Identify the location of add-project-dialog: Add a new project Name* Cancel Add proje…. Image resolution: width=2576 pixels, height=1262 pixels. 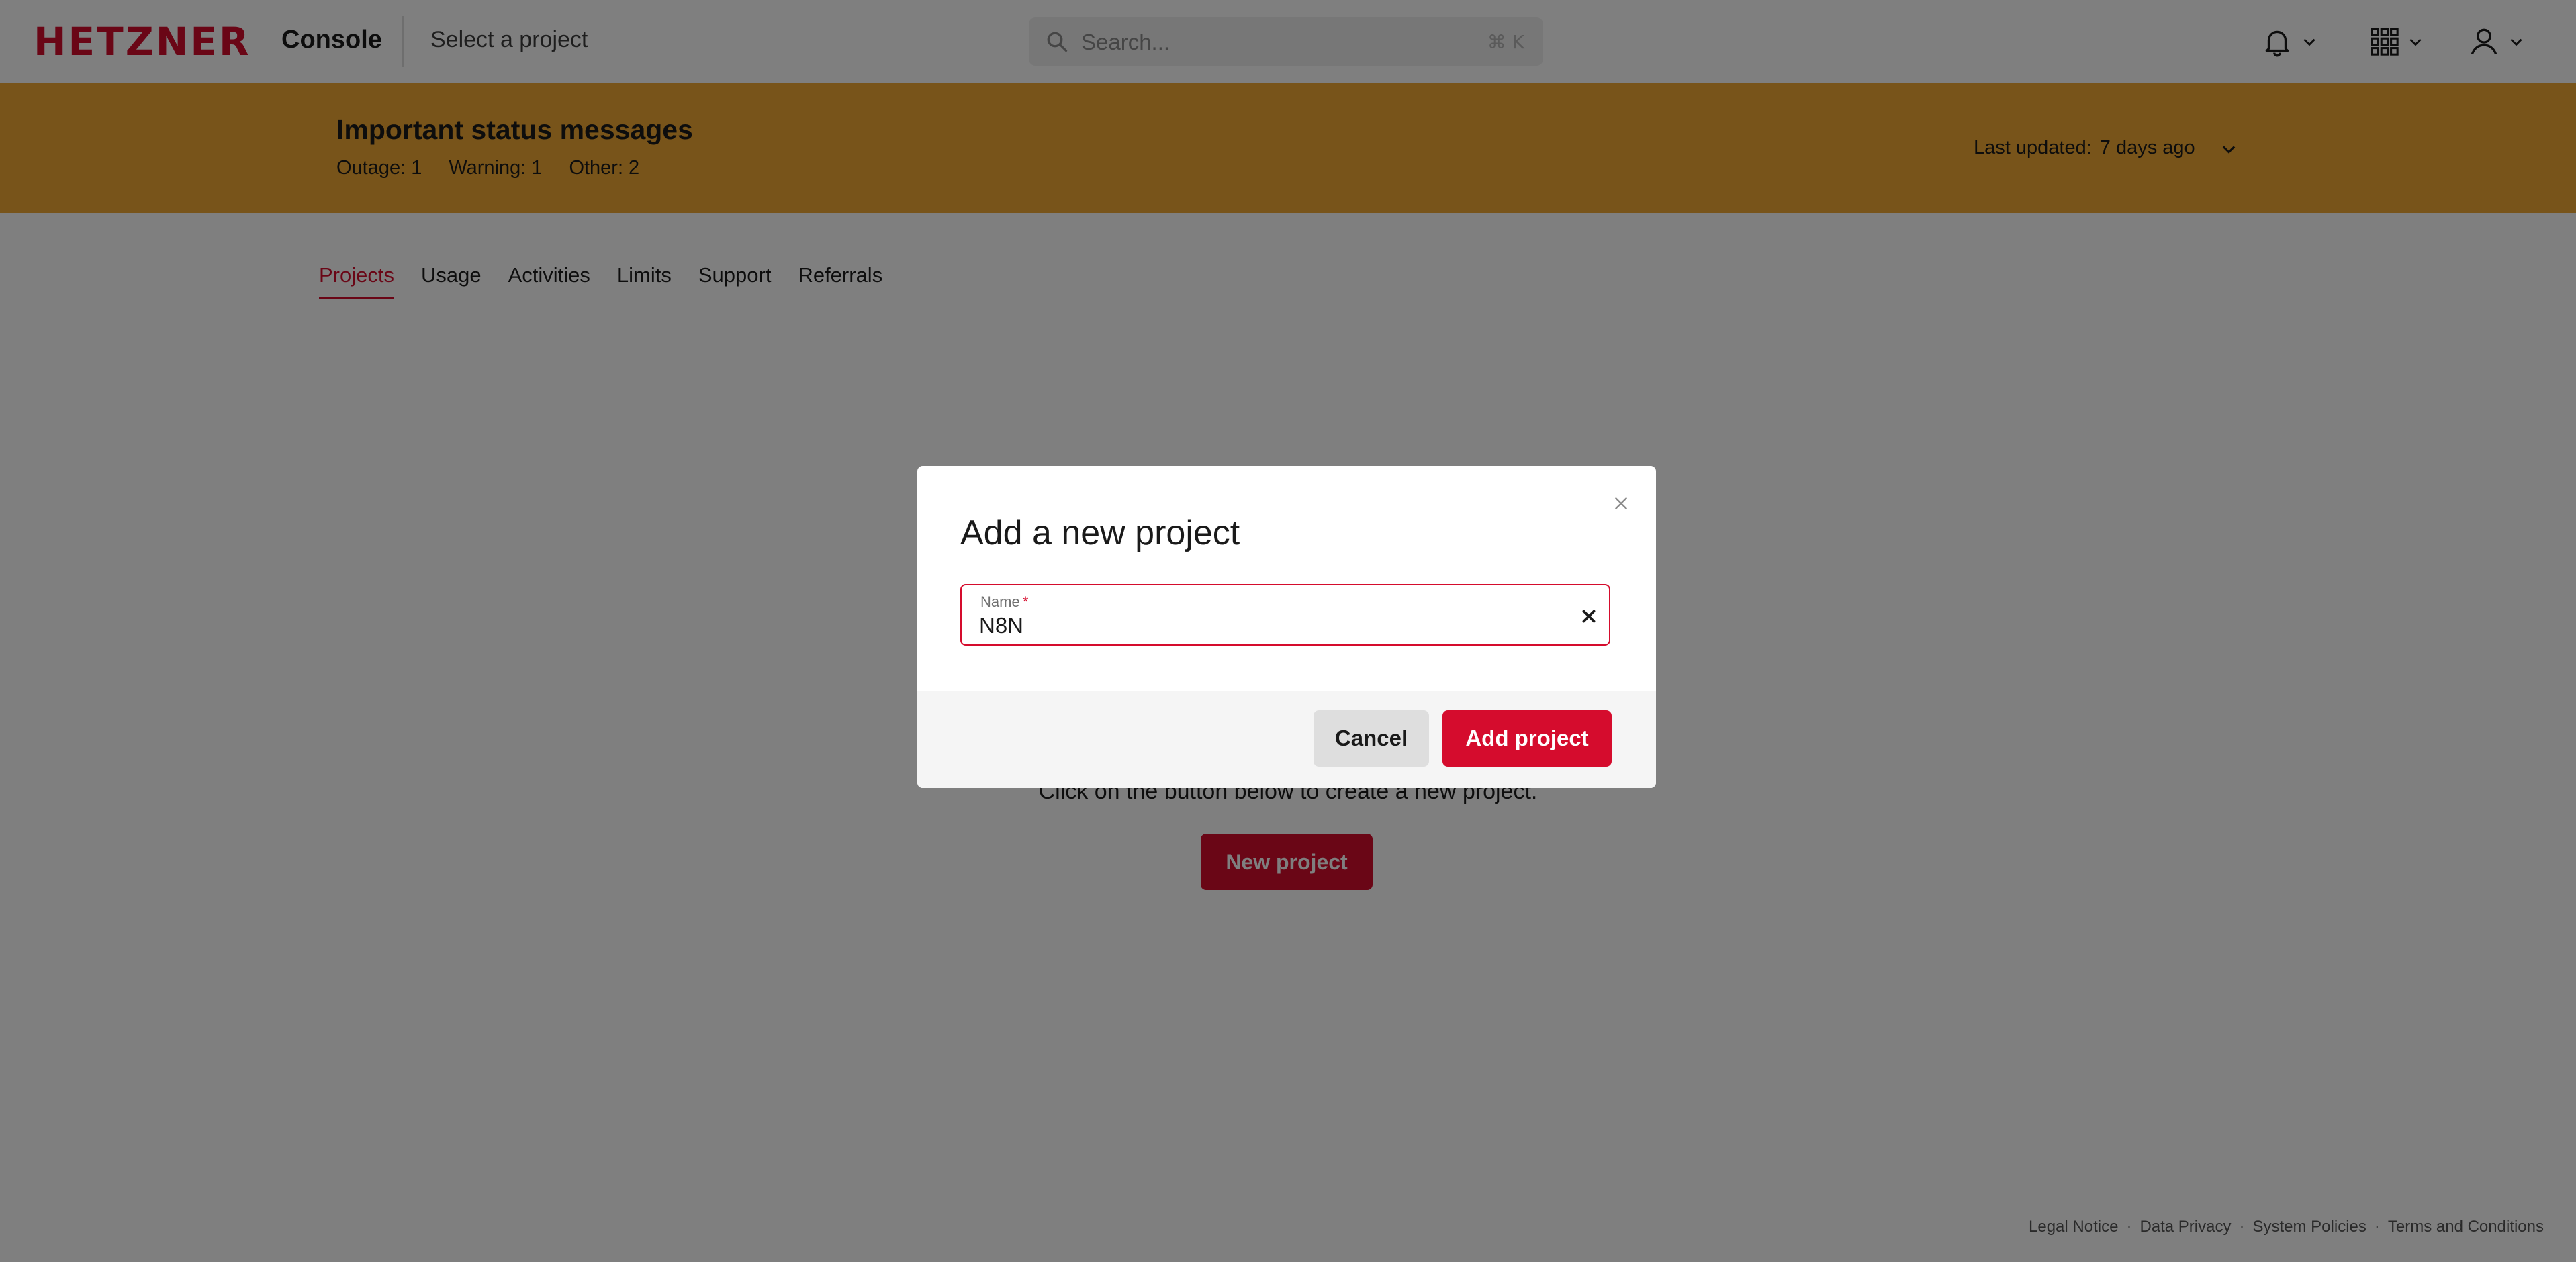
(1286, 627).